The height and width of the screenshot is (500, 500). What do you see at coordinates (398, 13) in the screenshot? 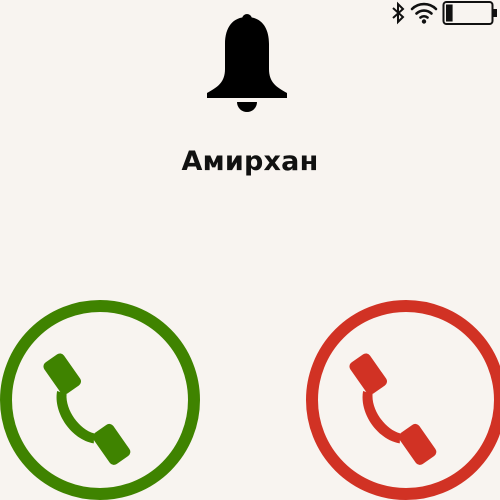
I see `bluetooth-icon` at bounding box center [398, 13].